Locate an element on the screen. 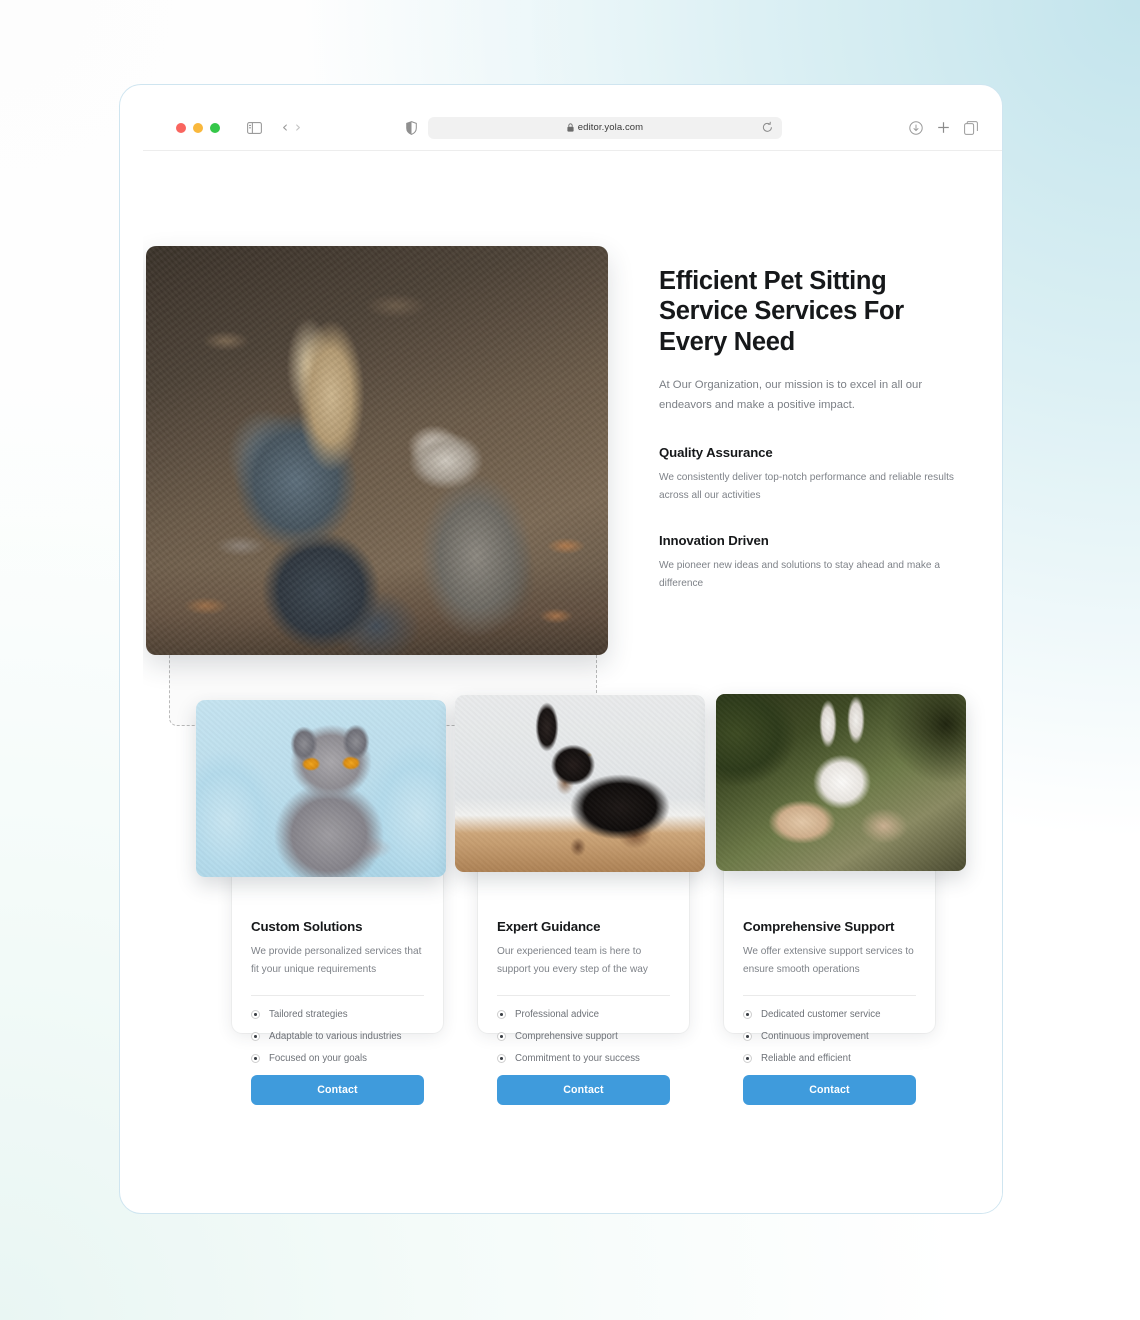 The width and height of the screenshot is (1140, 1320). card-photo-rabbit is located at coordinates (841, 782).